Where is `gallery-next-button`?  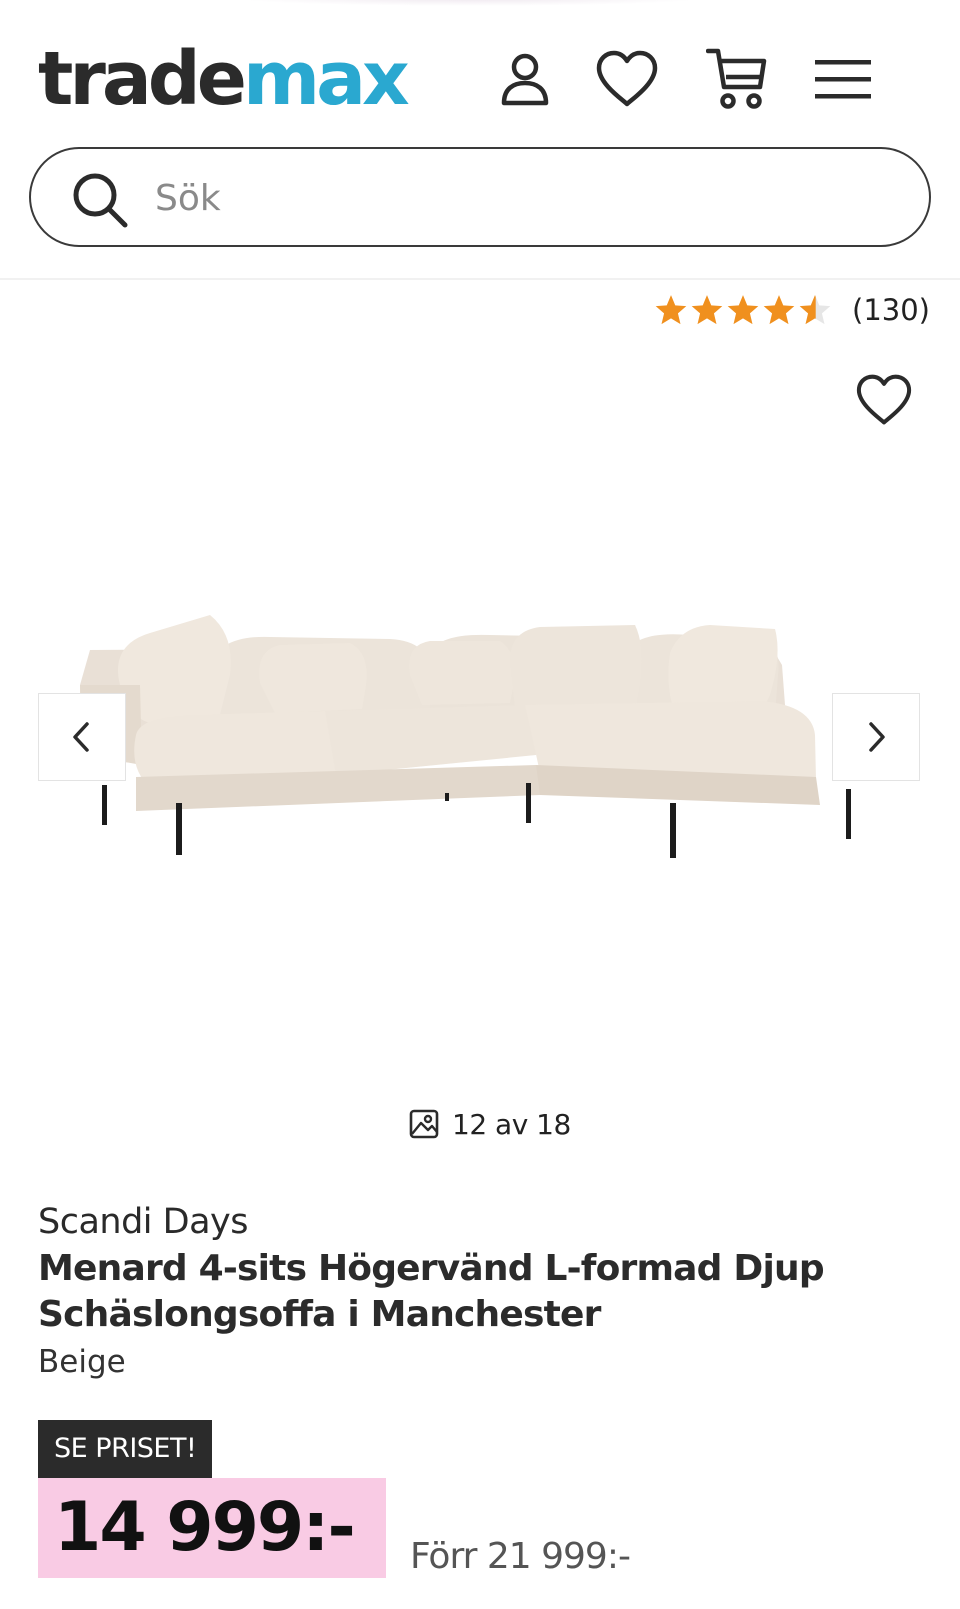
gallery-next-button is located at coordinates (876, 737).